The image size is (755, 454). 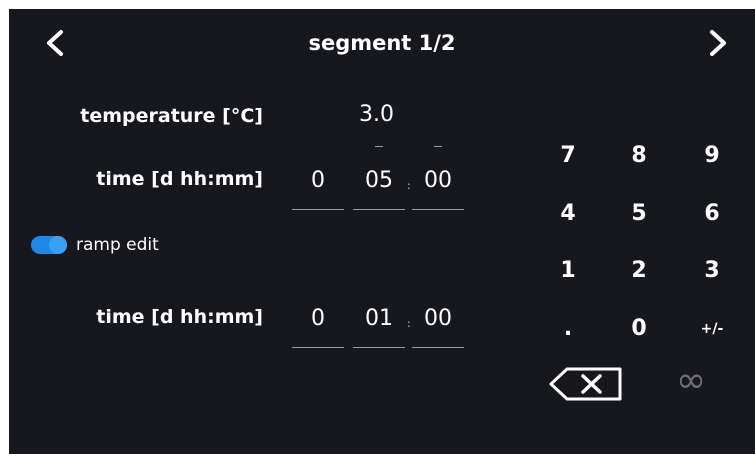 What do you see at coordinates (712, 329) in the screenshot?
I see `key-plus-minus: +/-` at bounding box center [712, 329].